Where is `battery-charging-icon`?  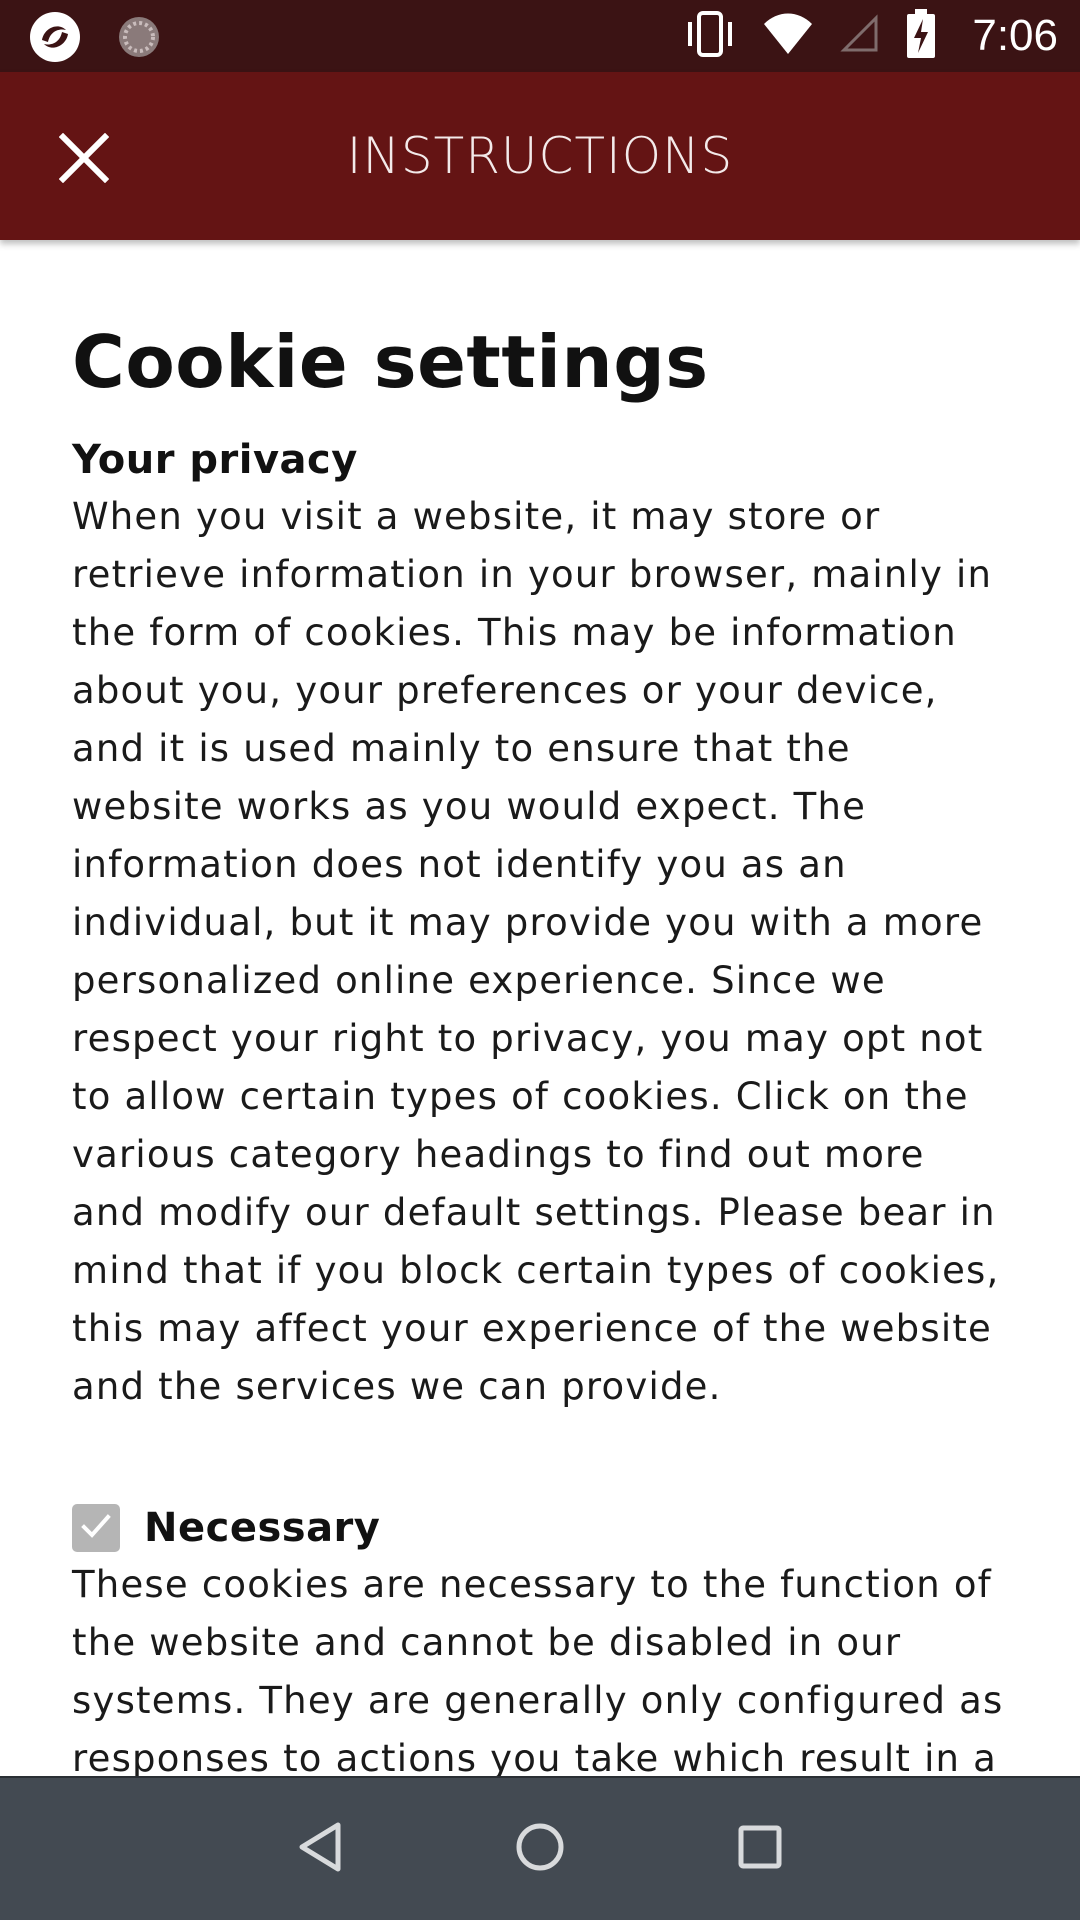
battery-charging-icon is located at coordinates (921, 36).